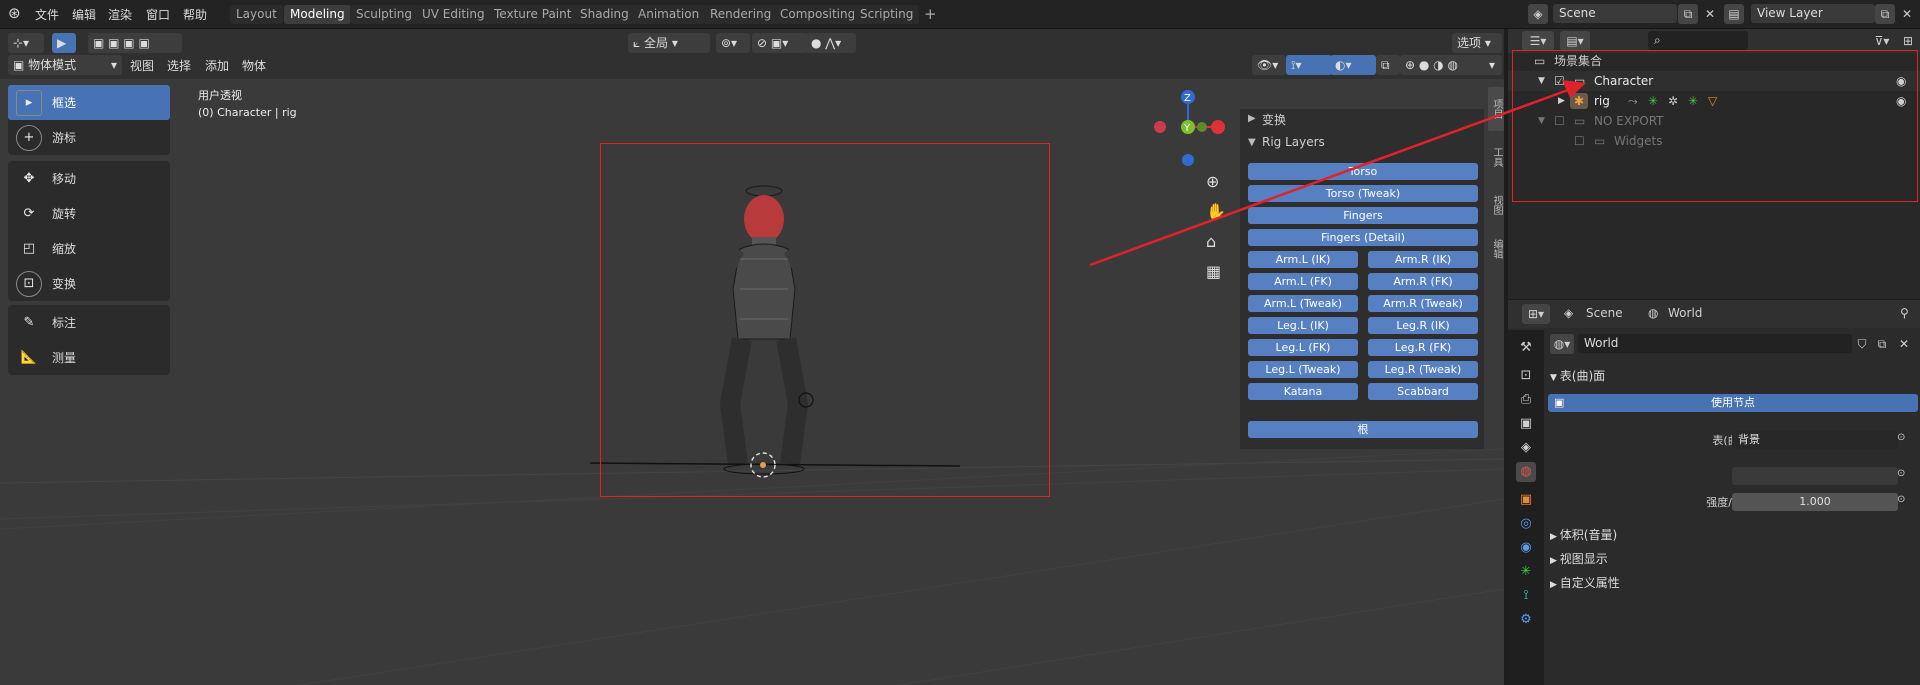 Image resolution: width=1920 pixels, height=685 pixels. What do you see at coordinates (1445, 65) in the screenshot?
I see `shading-modes-icon: ⊕ ● ◑ ◍` at bounding box center [1445, 65].